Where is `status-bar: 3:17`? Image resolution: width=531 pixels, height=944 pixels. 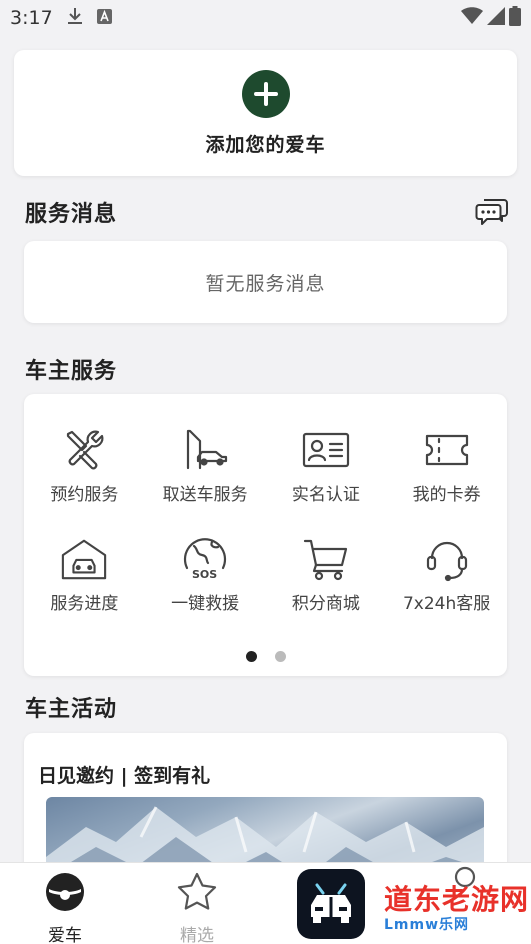
status-bar: 3:17 is located at coordinates (265, 18).